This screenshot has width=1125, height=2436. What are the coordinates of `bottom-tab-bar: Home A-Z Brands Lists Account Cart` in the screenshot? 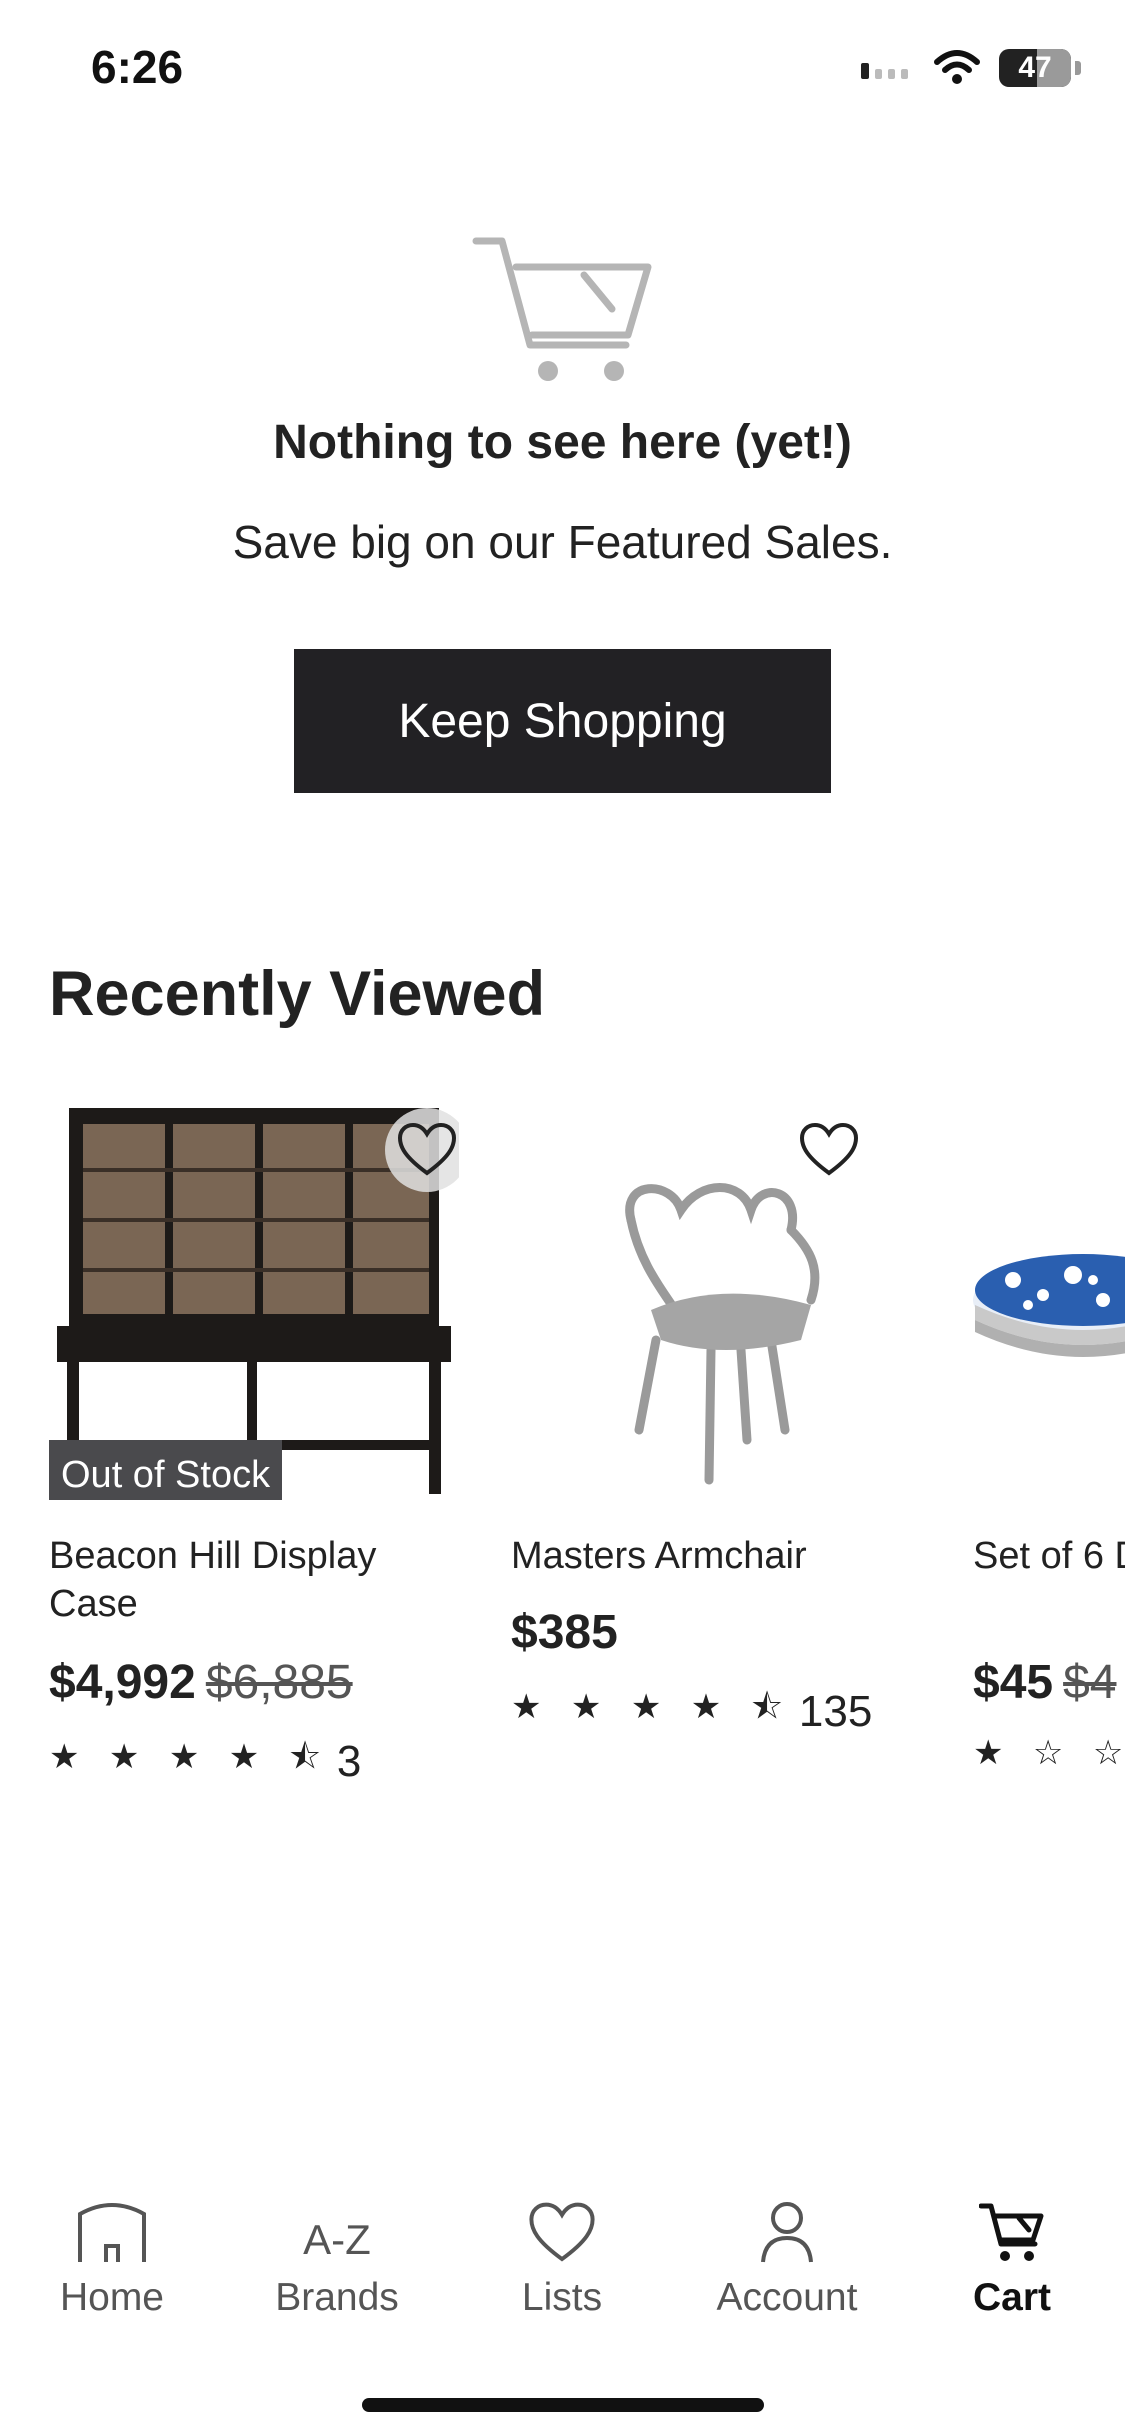 It's located at (562, 2270).